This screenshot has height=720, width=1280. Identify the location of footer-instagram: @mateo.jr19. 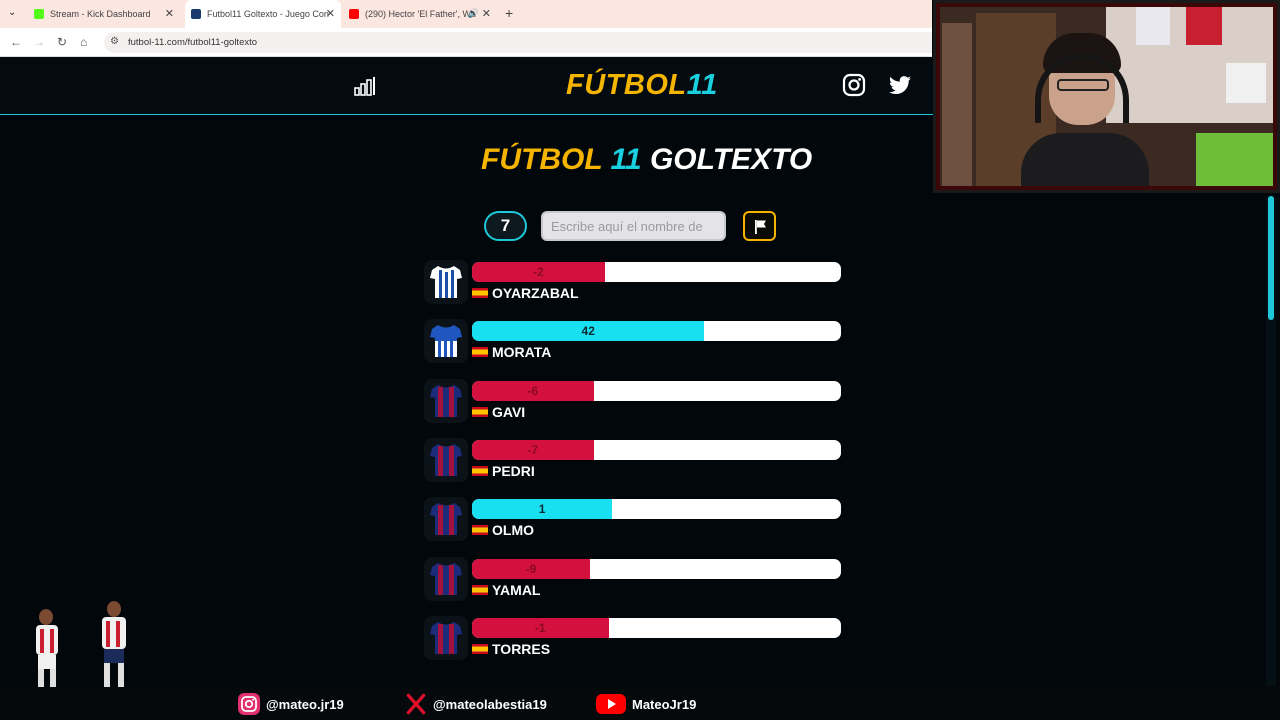
(291, 704).